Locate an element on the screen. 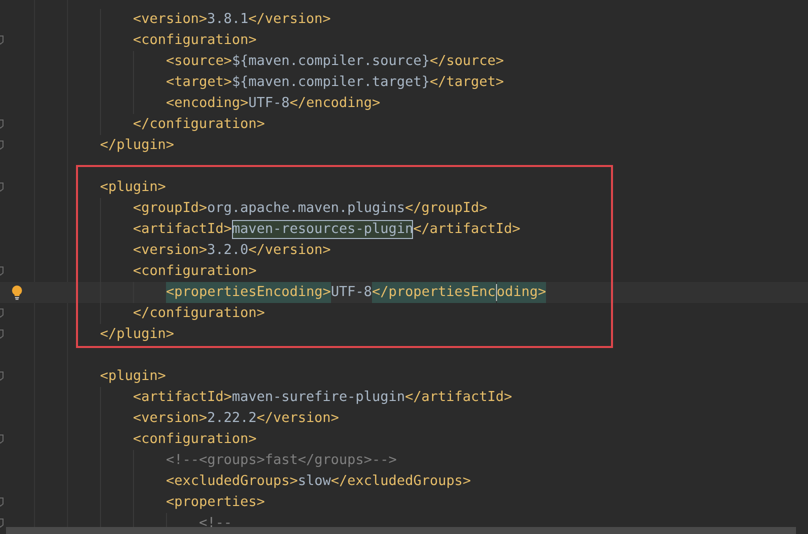  highlighted-tag: </propertiesEnc is located at coordinates (434, 292).